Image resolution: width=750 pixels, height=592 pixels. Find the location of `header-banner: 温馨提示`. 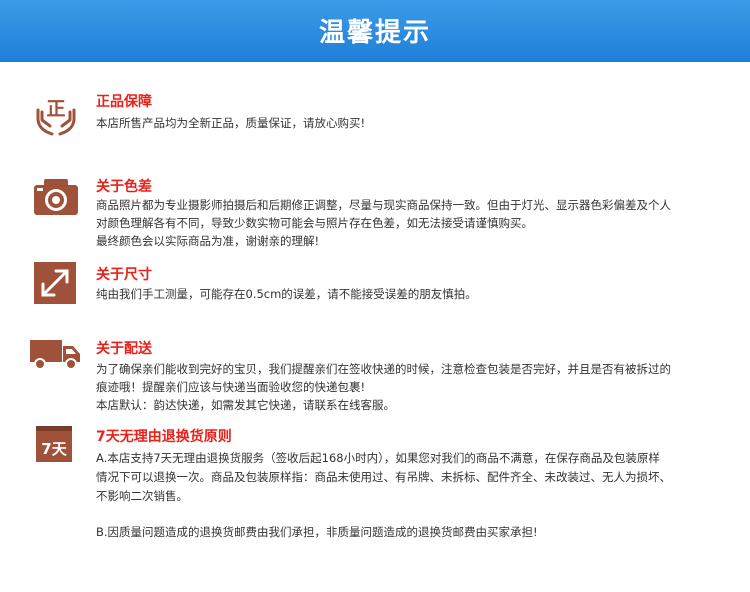

header-banner: 温馨提示 is located at coordinates (375, 31).